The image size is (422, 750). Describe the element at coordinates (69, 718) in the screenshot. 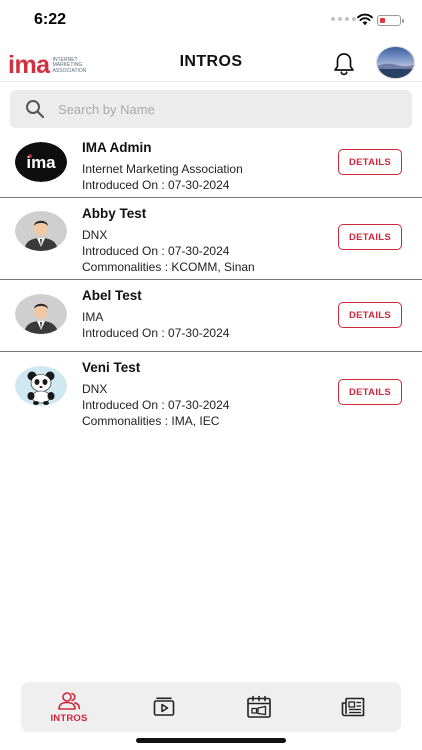

I see `tab-label: INTROS` at that location.